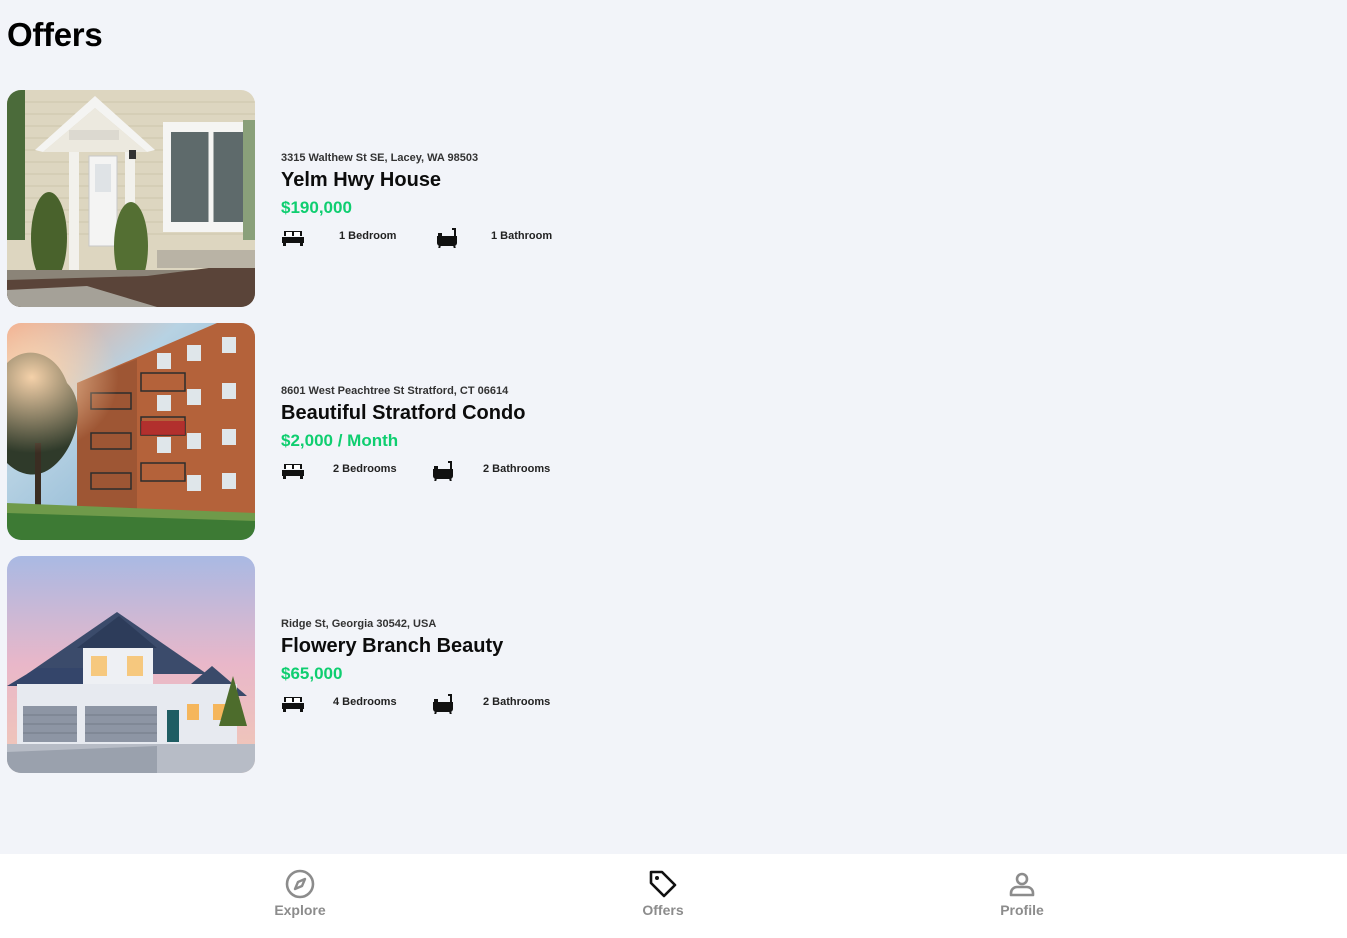 This screenshot has height=938, width=1347. I want to click on listing-price: $65,000, so click(312, 673).